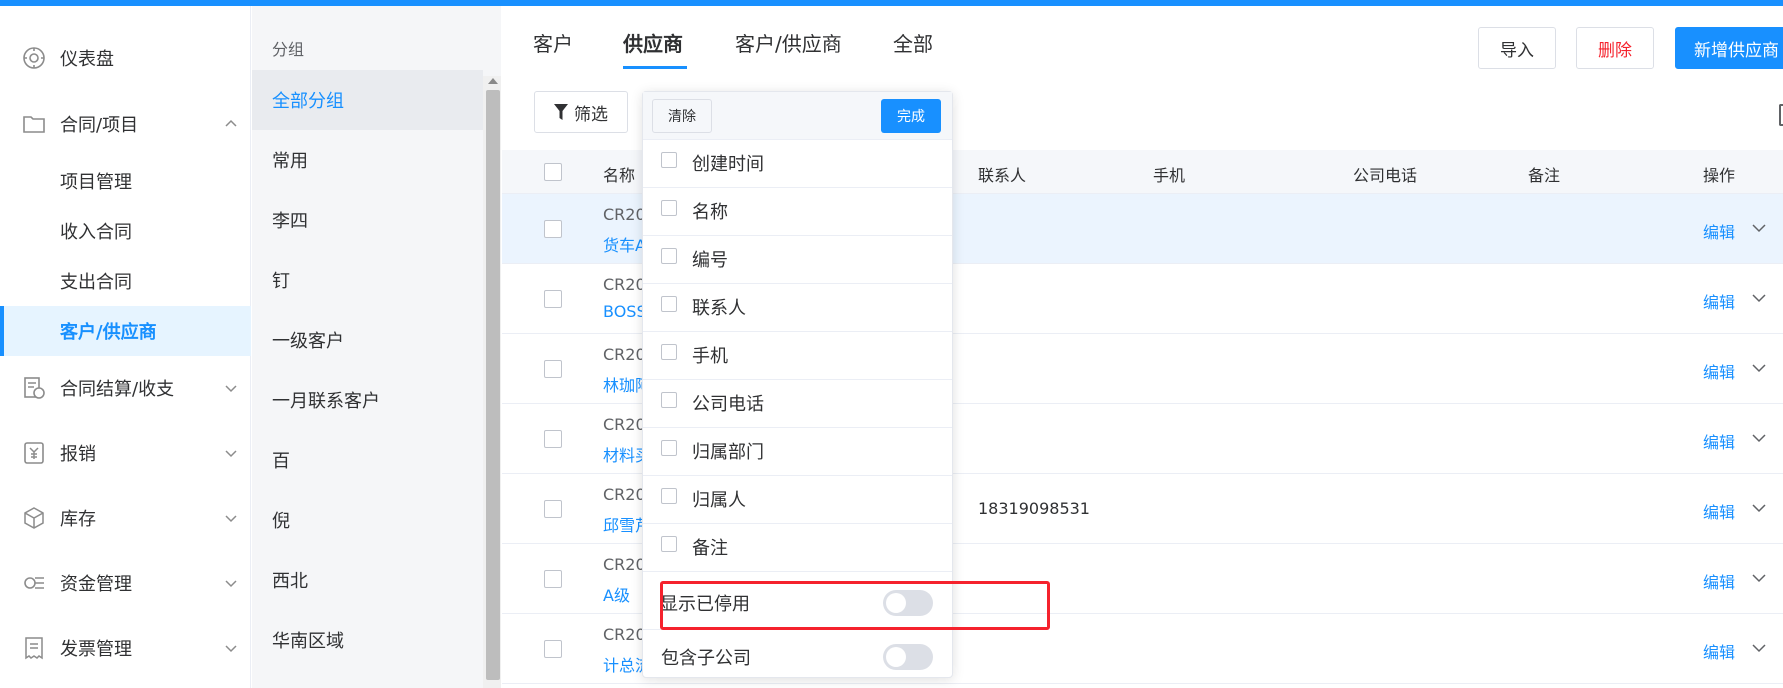 The width and height of the screenshot is (1783, 688). What do you see at coordinates (788, 42) in the screenshot?
I see `tab-customer-supplier: 客户/供应商` at bounding box center [788, 42].